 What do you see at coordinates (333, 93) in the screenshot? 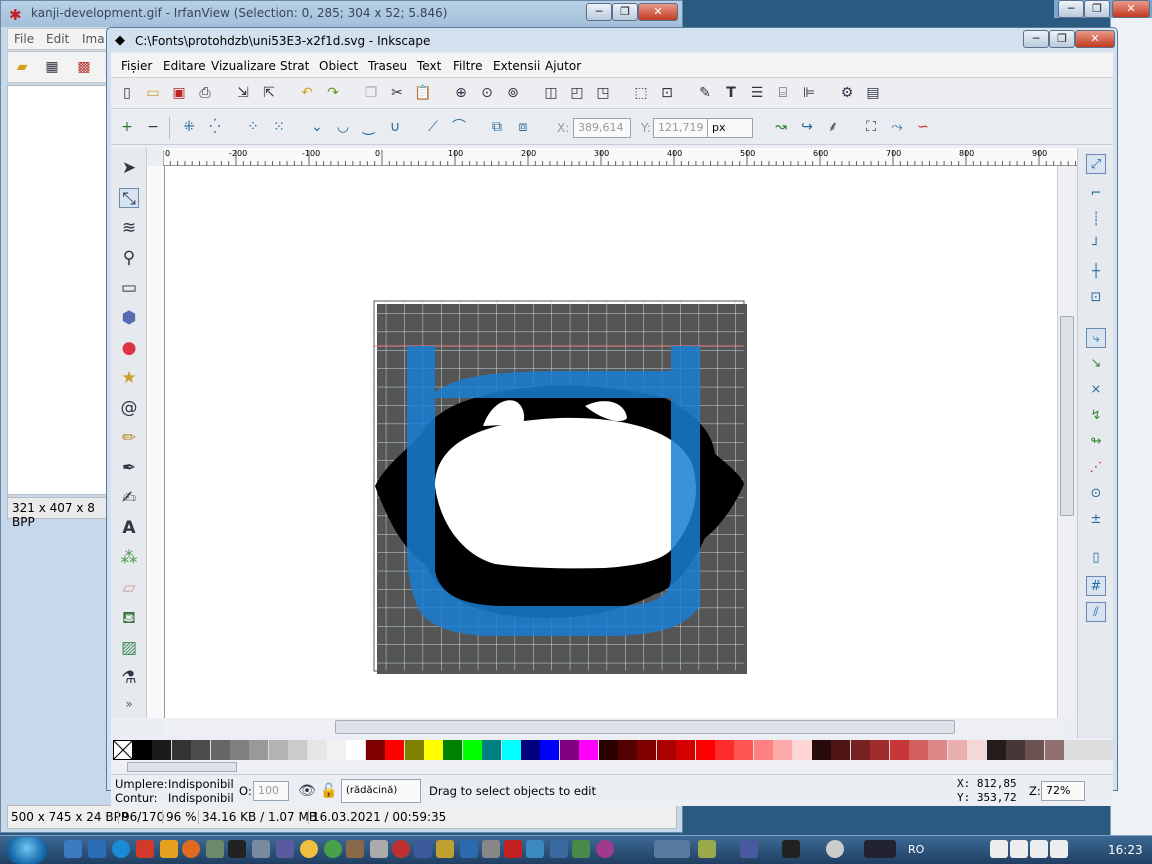
I see `redo-icon: ↷` at bounding box center [333, 93].